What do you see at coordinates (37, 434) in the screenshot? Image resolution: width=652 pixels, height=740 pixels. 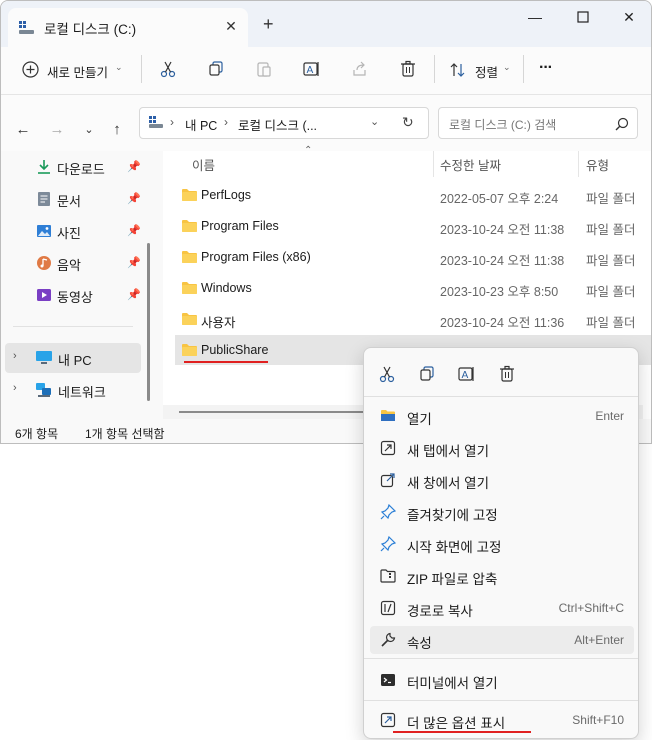 I see `item-count: 6개 항목` at bounding box center [37, 434].